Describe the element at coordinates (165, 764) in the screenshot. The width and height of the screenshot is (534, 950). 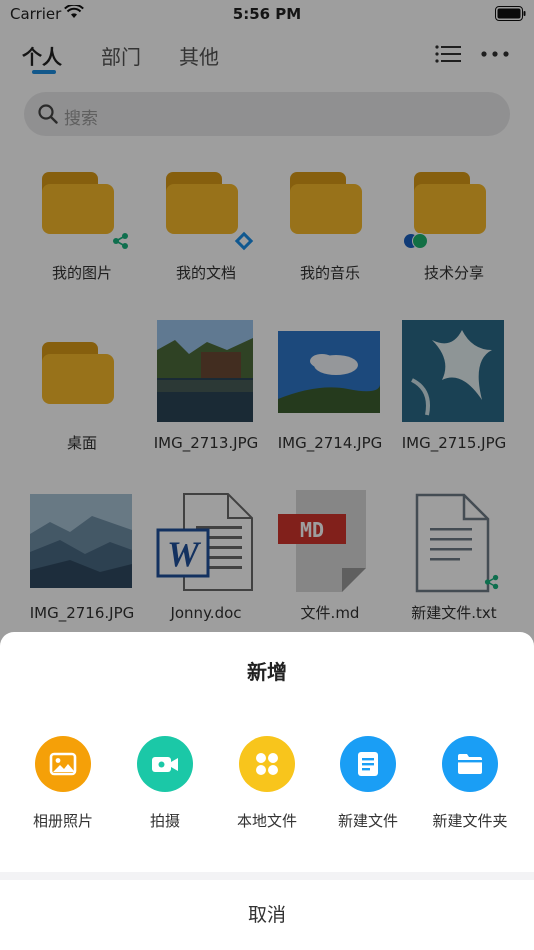
I see `video-camera-icon` at that location.